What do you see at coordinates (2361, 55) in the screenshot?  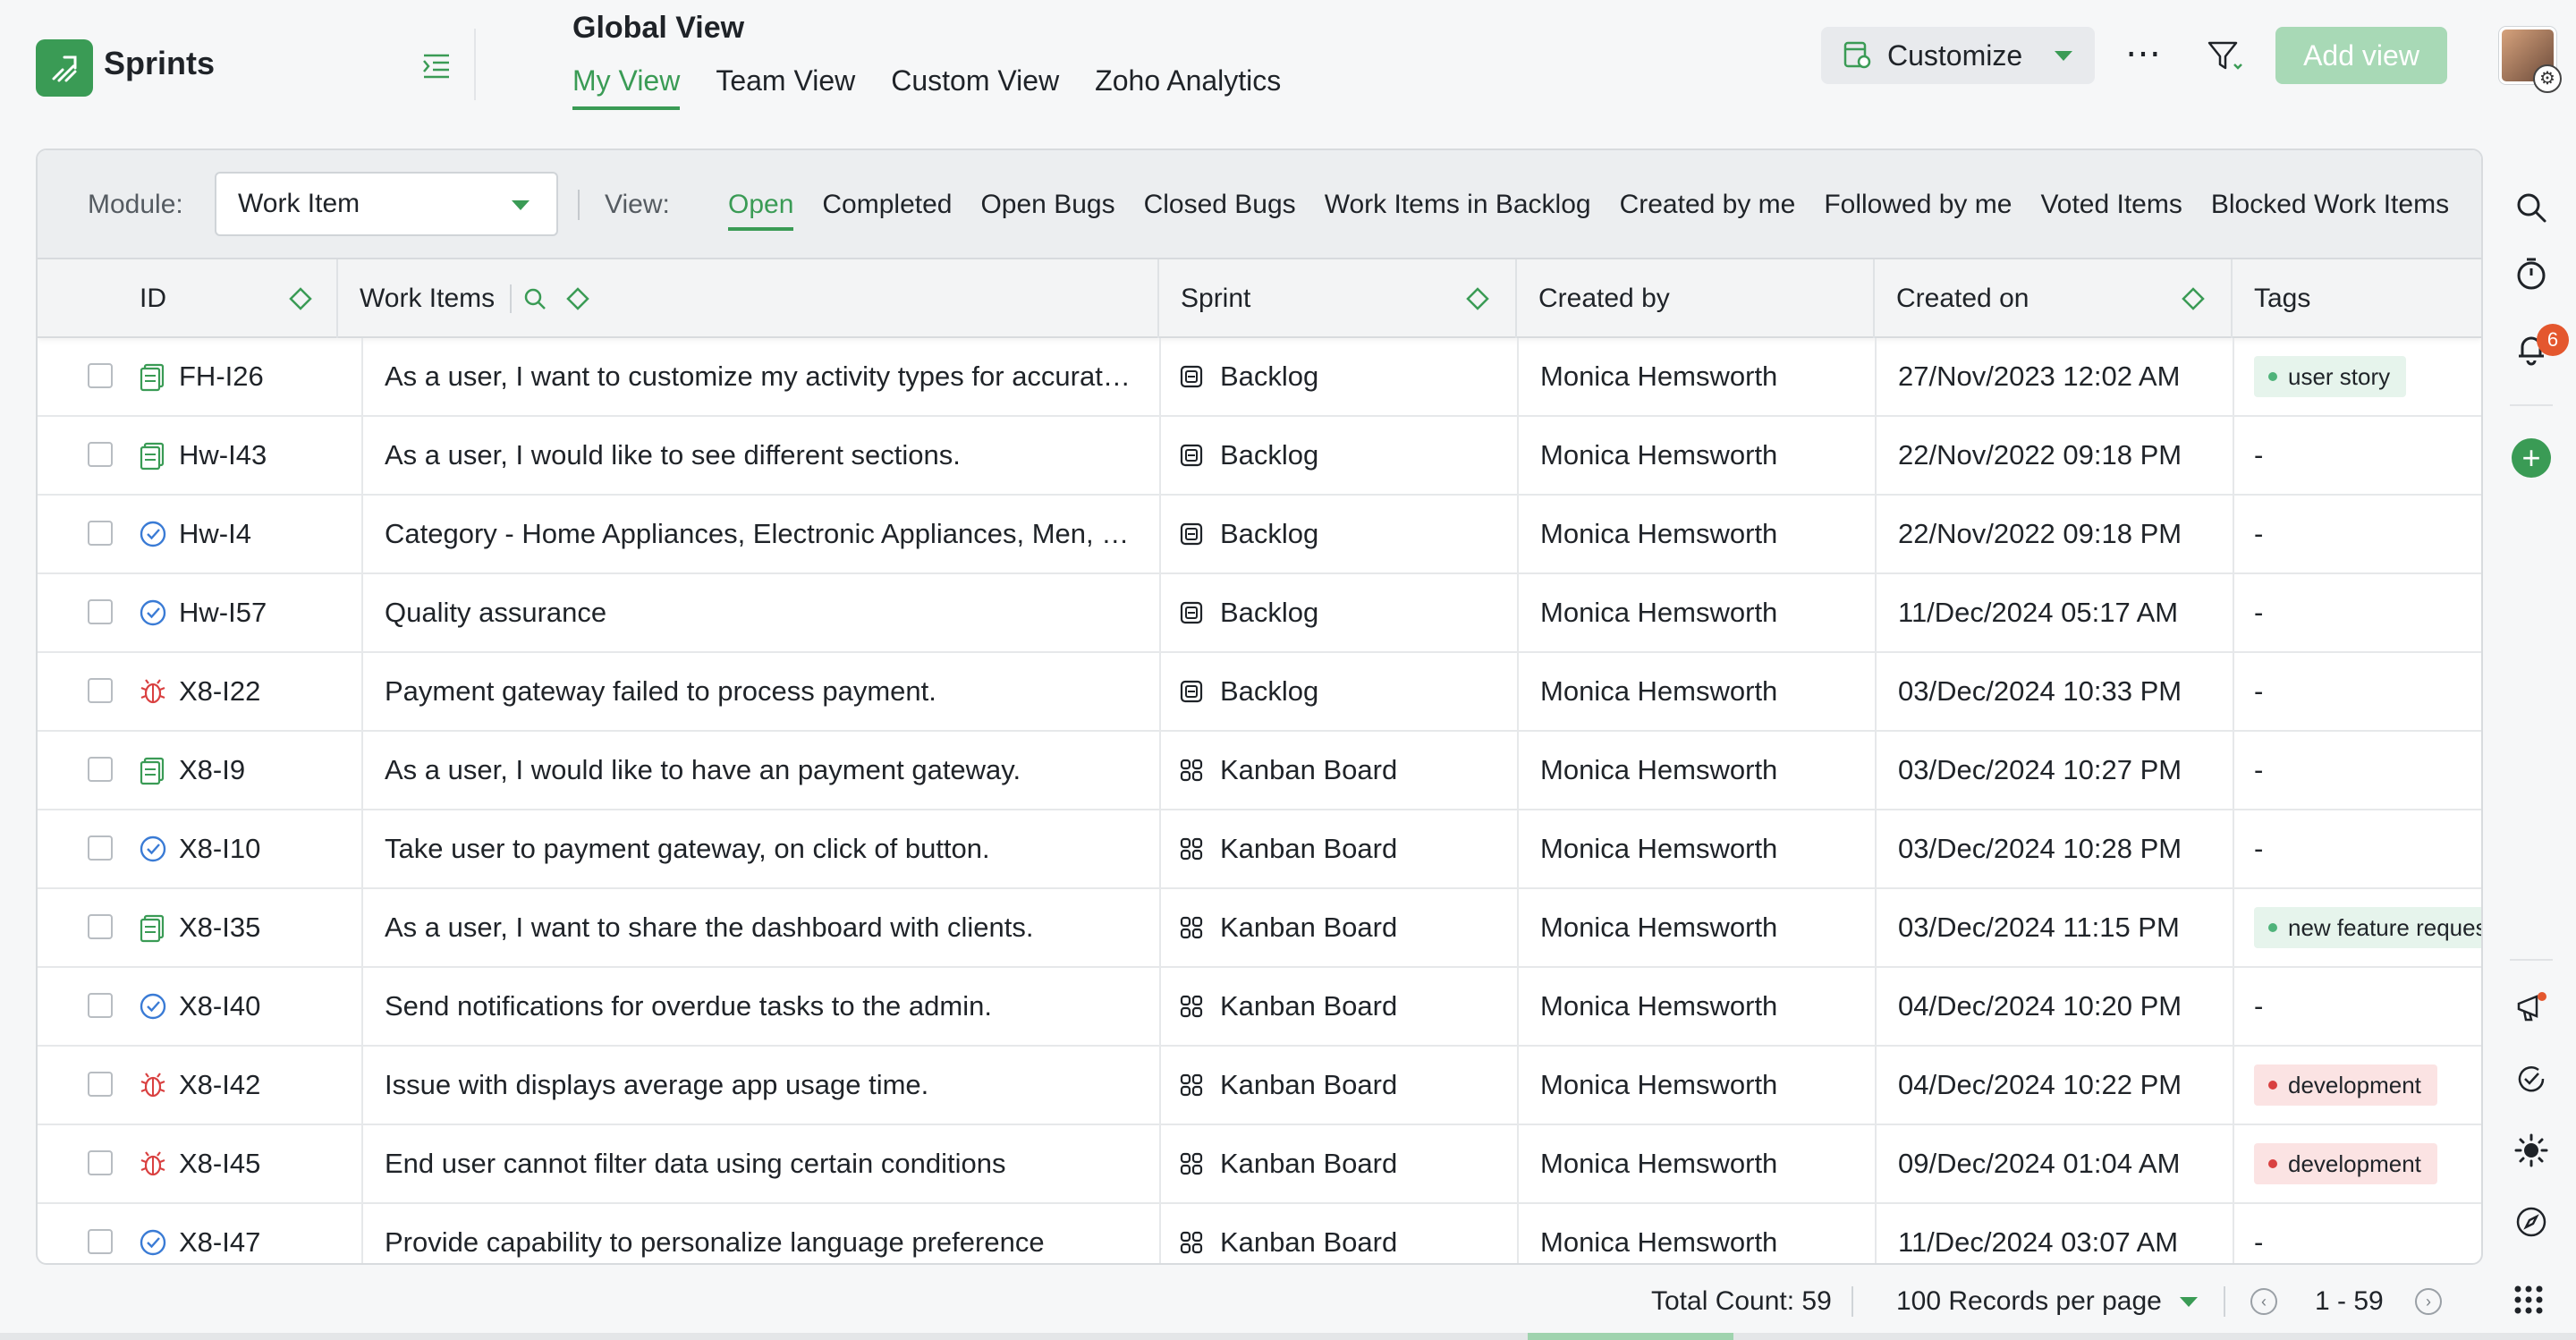 I see `add-view-button: Add view` at bounding box center [2361, 55].